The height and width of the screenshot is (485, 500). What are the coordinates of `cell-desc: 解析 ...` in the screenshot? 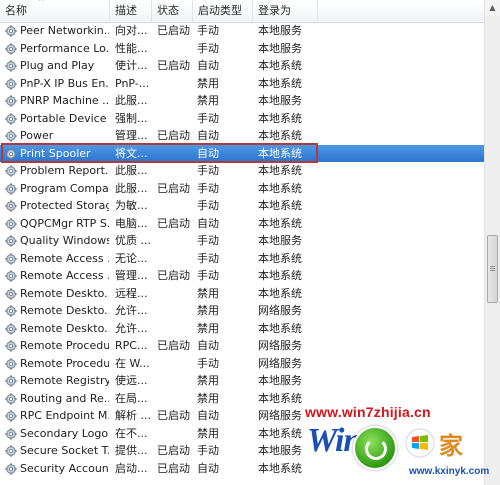 It's located at (132, 415).